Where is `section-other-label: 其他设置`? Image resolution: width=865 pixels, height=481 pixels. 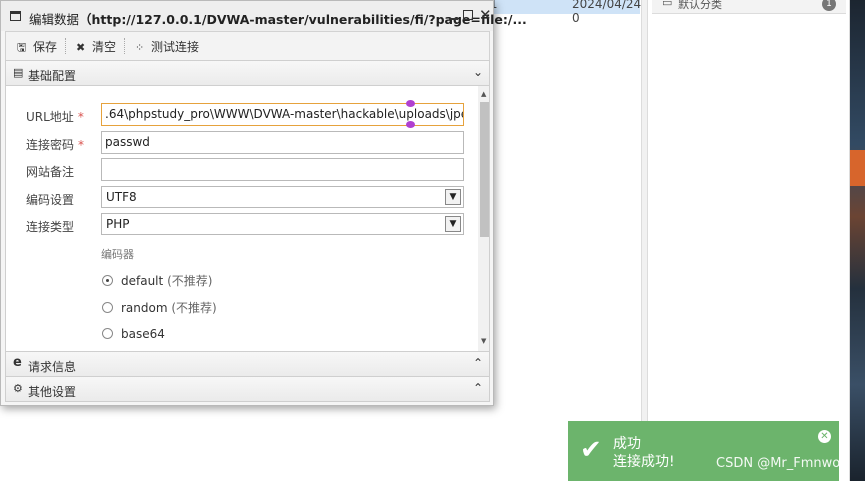
section-other-label: 其他设置 is located at coordinates (52, 392).